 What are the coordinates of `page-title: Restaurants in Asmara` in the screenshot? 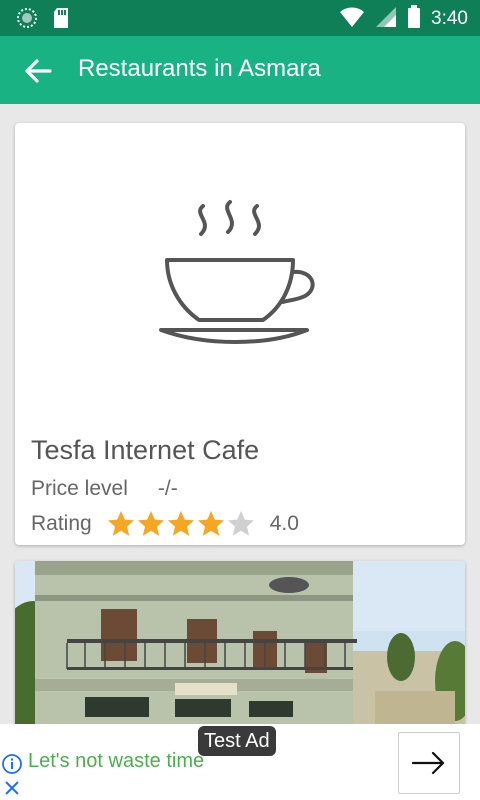 It's located at (199, 68).